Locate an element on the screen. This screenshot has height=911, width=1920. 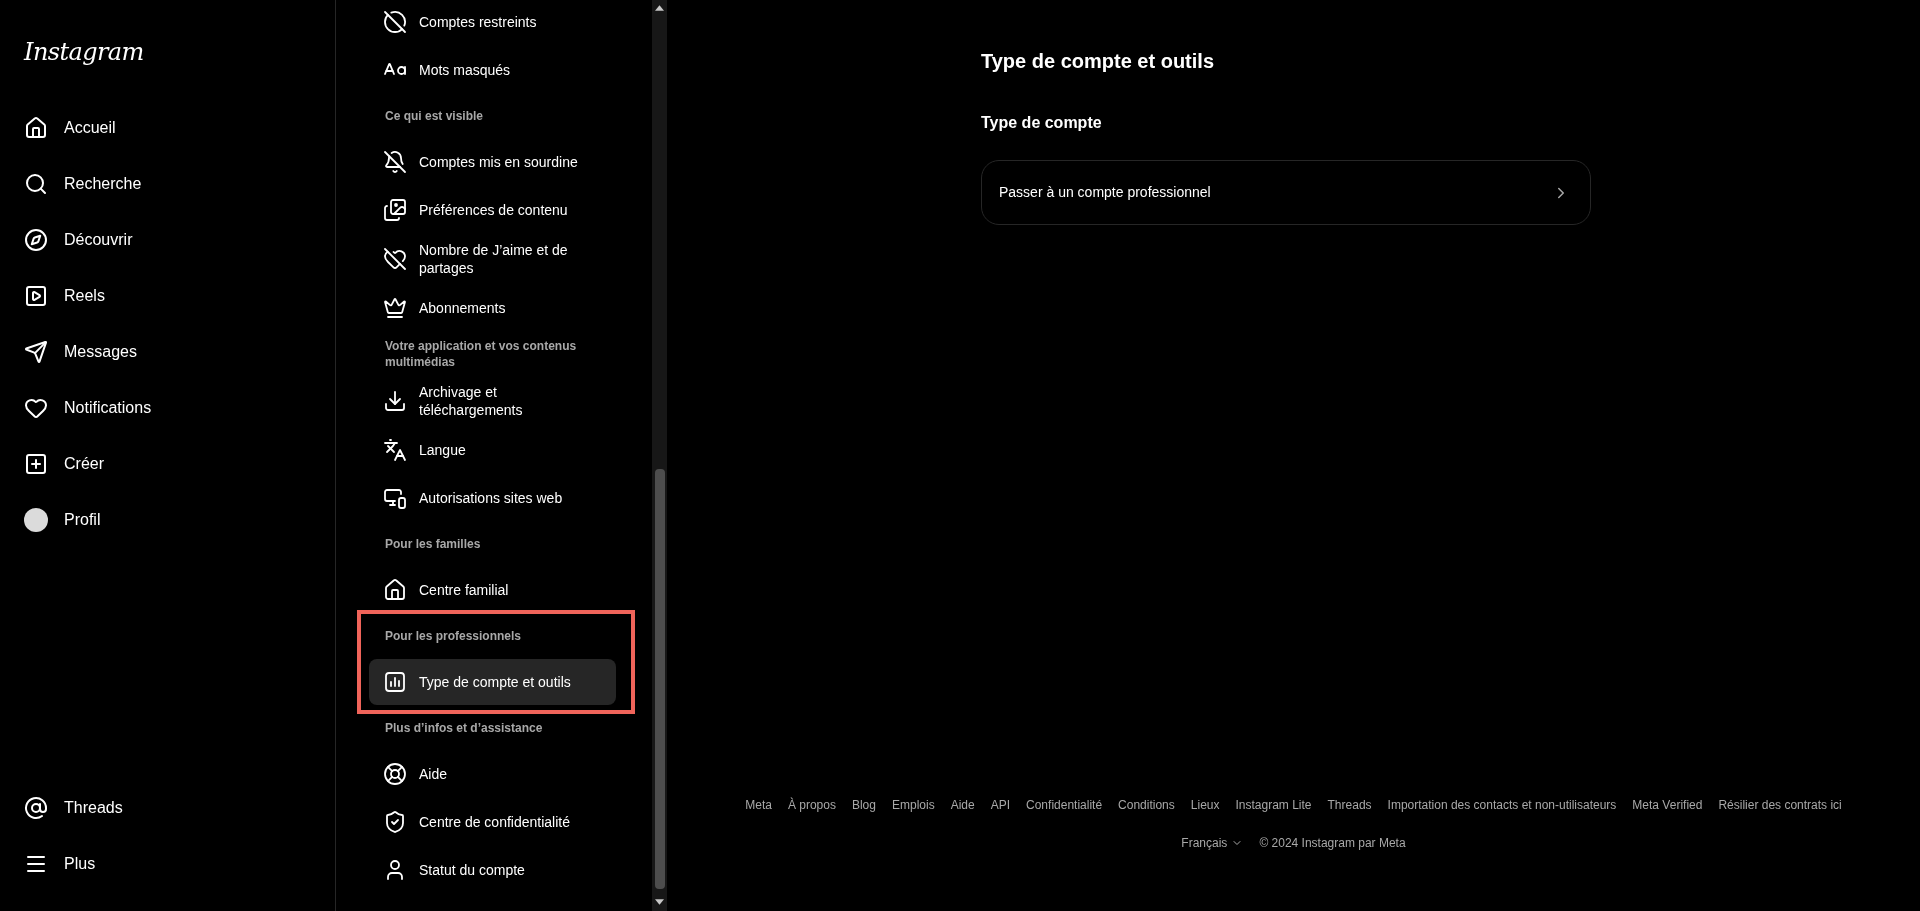
footer-link: Meta Verified is located at coordinates (1667, 805).